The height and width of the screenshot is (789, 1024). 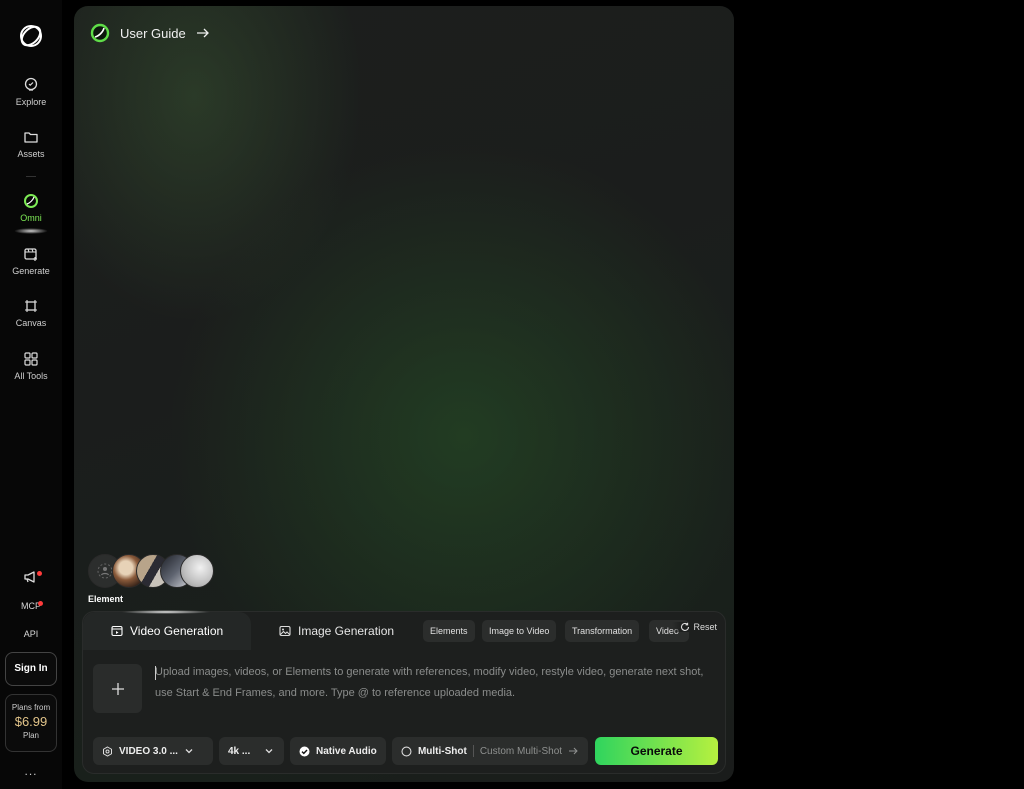 I want to click on chip-image-to-video: Image to Video, so click(x=519, y=631).